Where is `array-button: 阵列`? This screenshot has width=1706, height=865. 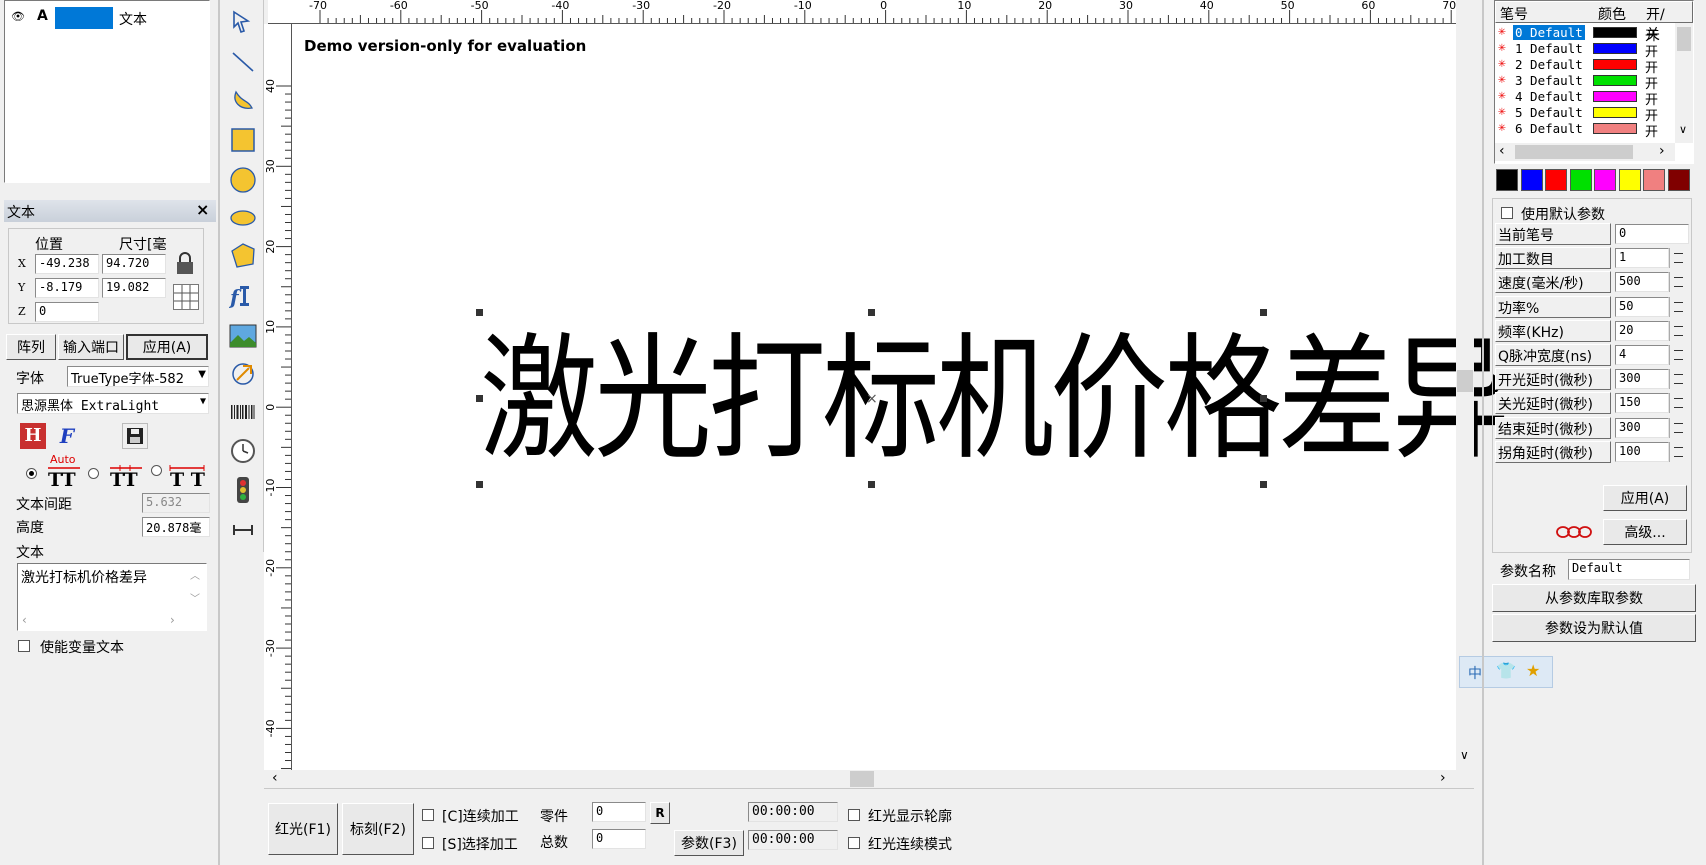
array-button: 阵列 is located at coordinates (31, 347).